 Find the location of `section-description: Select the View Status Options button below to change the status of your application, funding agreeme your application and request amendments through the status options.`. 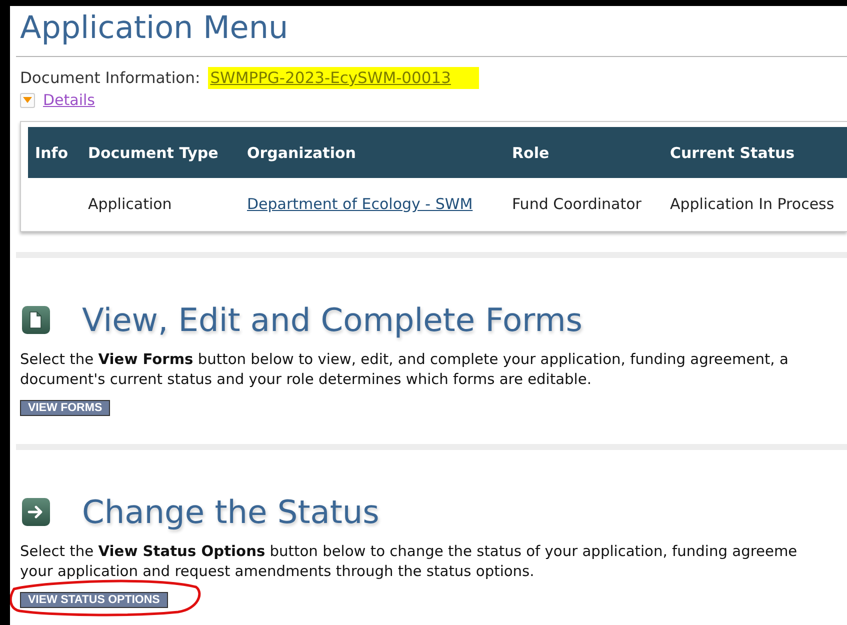

section-description: Select the View Status Options button below to change the status of your application, funding agreeme your application and request amendments through the status options. is located at coordinates (409, 562).